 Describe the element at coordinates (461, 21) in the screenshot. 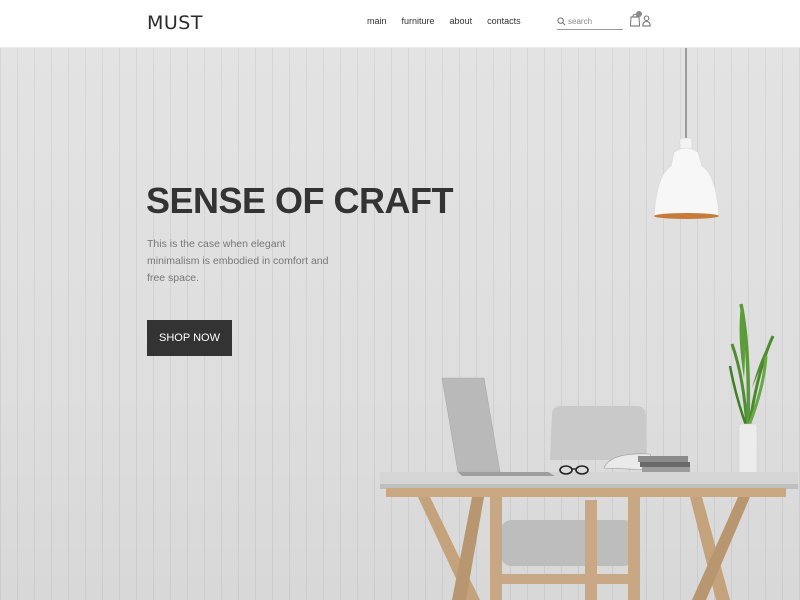

I see `nav-item-about: about` at that location.